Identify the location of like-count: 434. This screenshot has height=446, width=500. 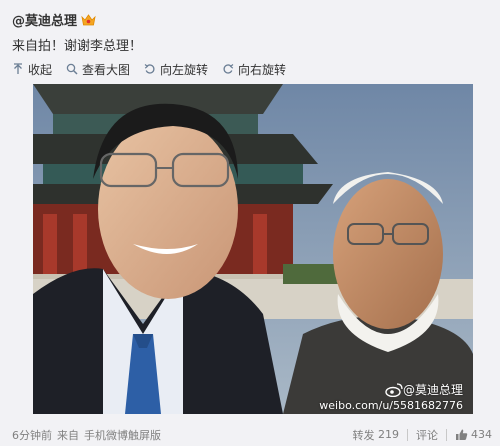
(481, 434).